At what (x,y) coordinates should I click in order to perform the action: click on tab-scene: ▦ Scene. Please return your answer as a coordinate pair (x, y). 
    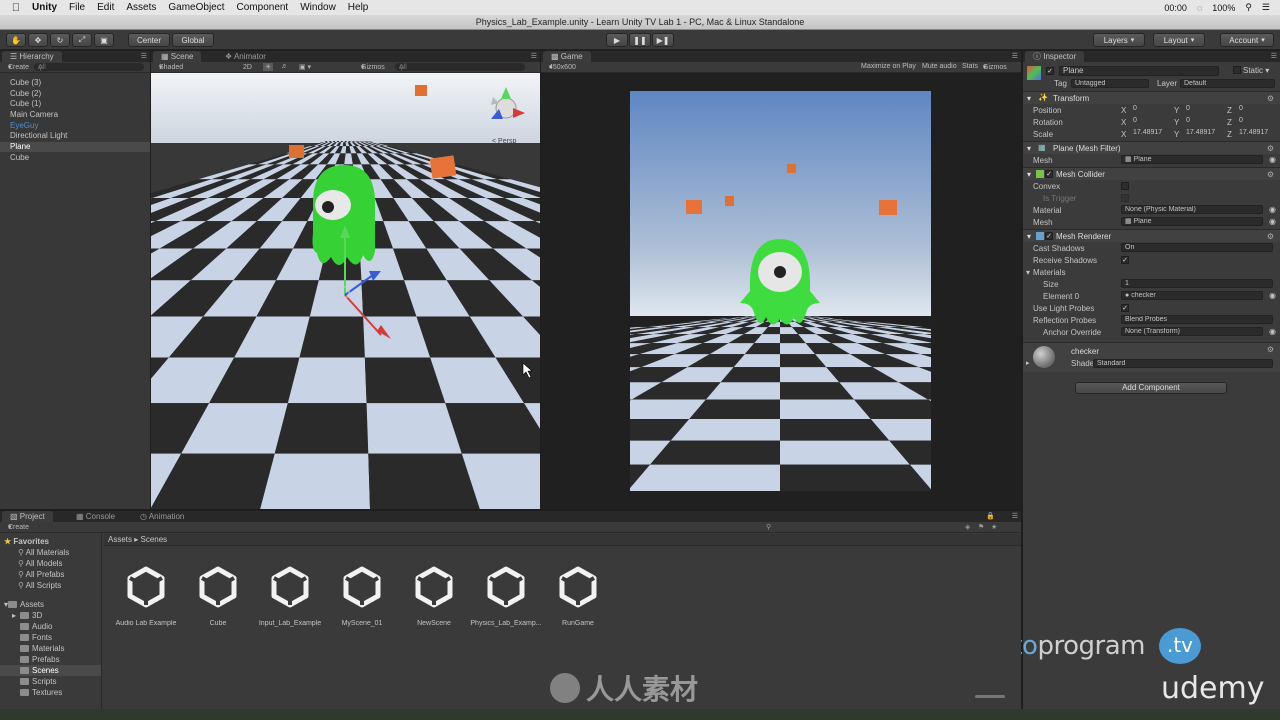
    Looking at the image, I should click on (177, 56).